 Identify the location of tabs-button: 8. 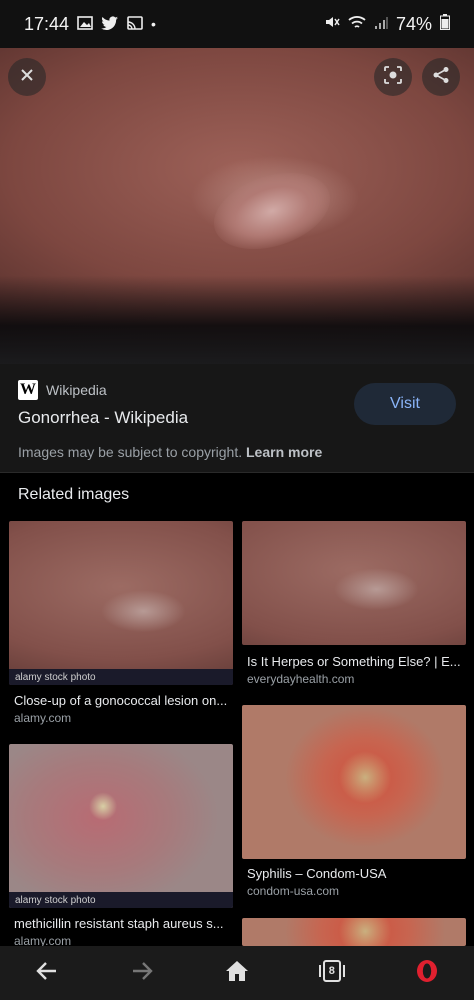
(332, 973).